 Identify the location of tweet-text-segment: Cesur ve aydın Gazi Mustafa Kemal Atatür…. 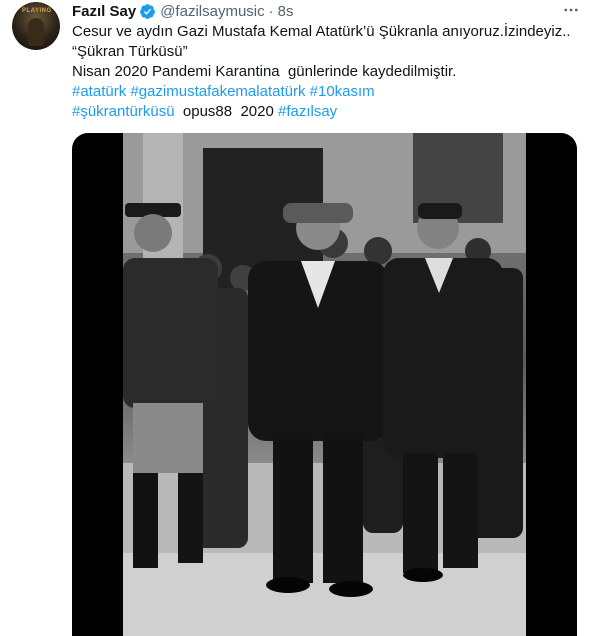
(321, 31).